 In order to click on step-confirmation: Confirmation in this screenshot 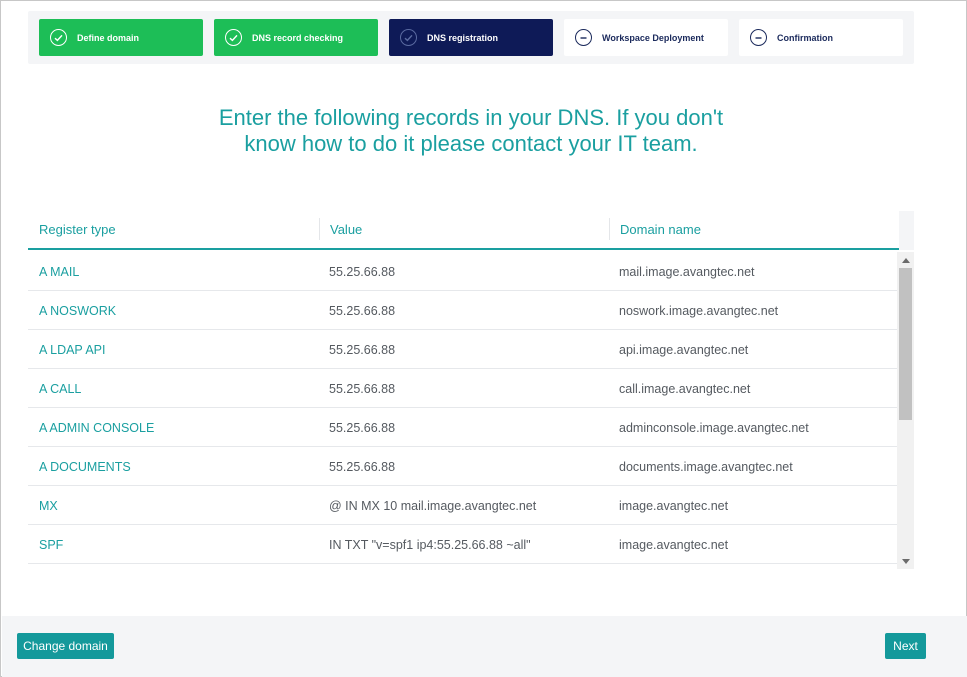, I will do `click(821, 37)`.